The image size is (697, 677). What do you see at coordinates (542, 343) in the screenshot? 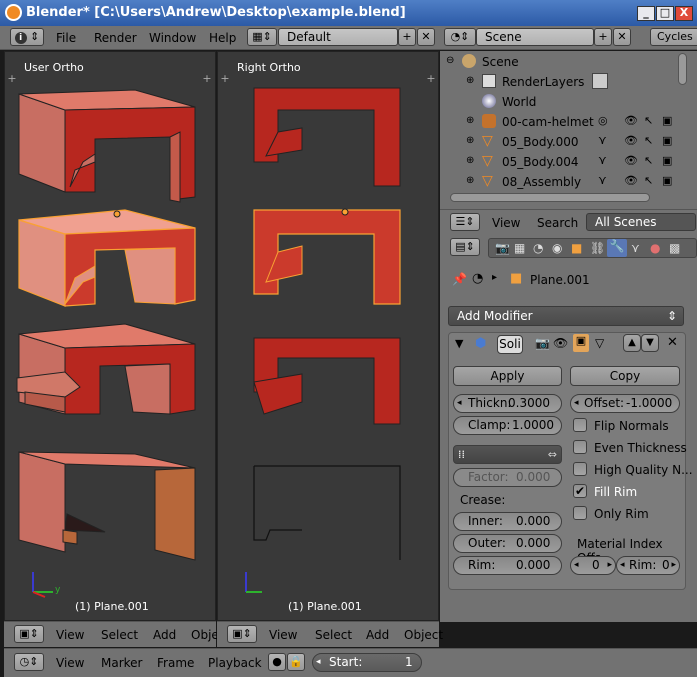
I see `render-toggle-icon: 📷` at bounding box center [542, 343].